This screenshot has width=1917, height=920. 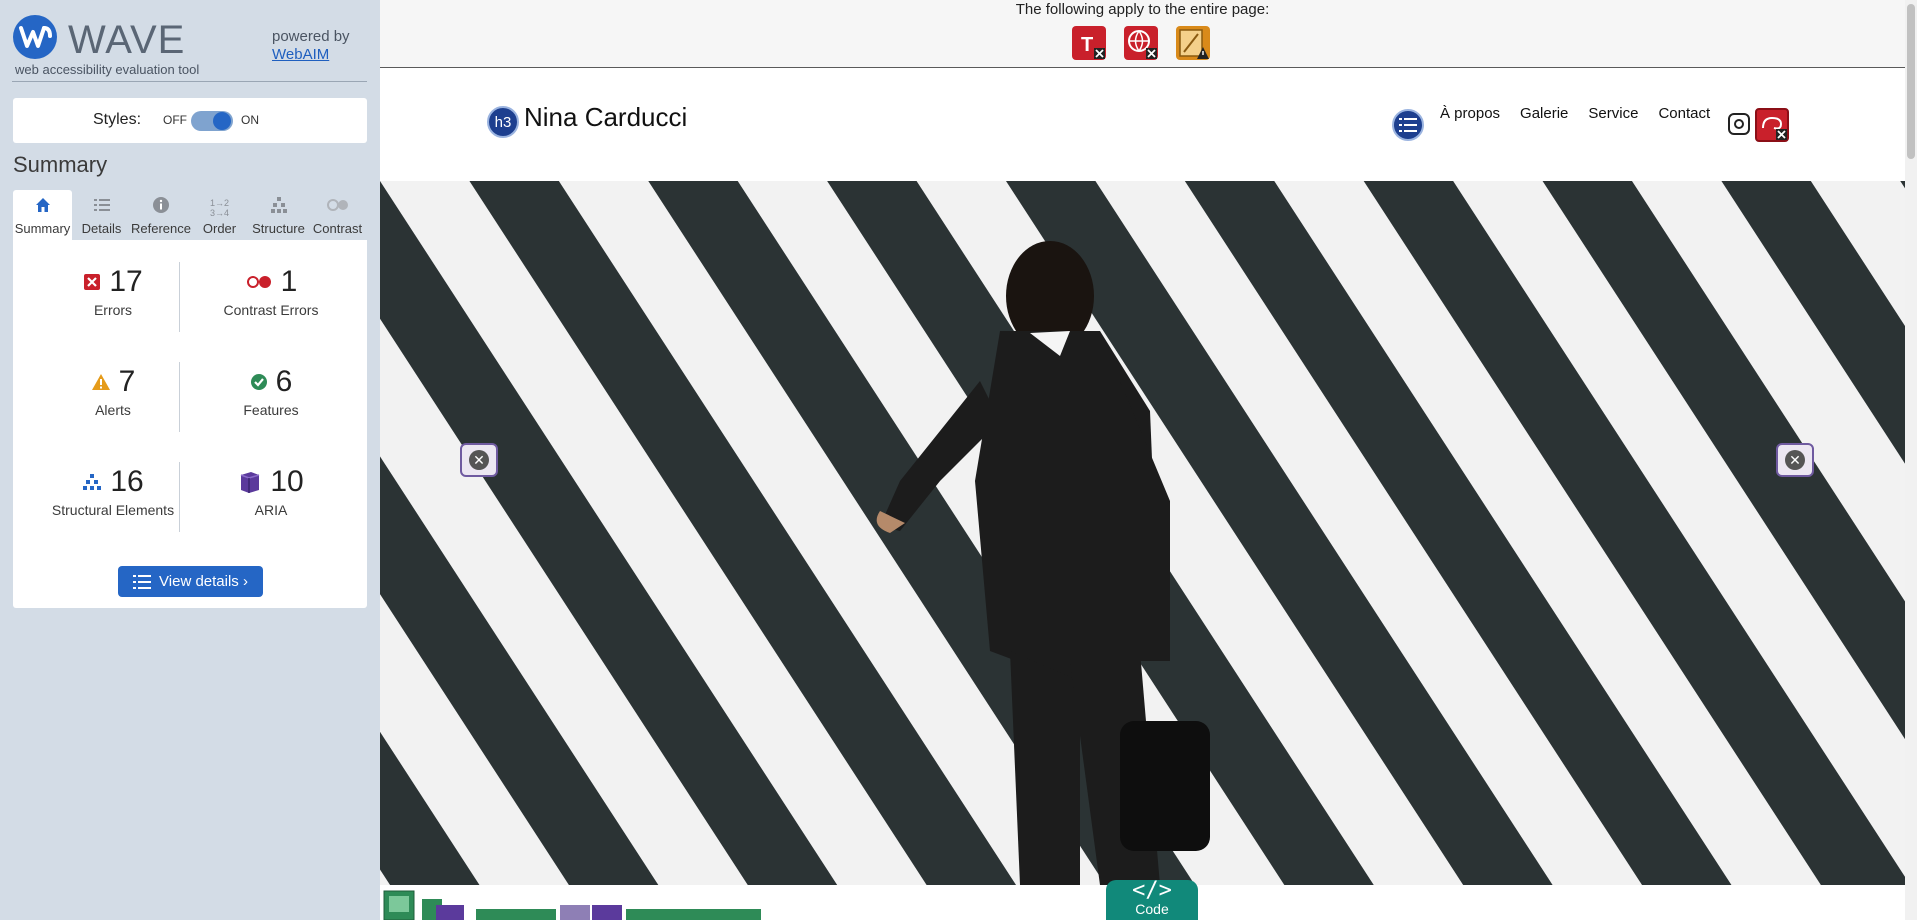 I want to click on svg-text: T, so click(x=1087, y=45).